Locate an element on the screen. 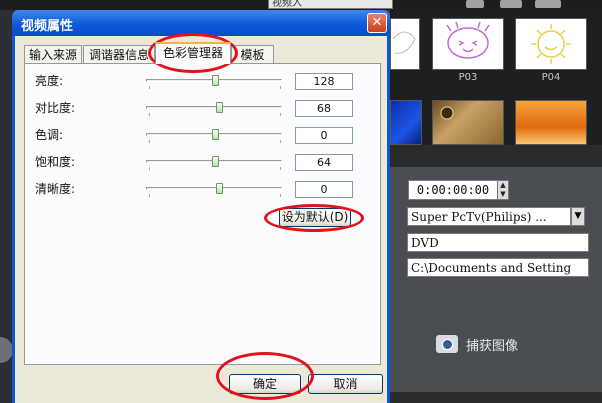 This screenshot has width=602, height=403. contrast-label: 对比度: is located at coordinates (55, 108).